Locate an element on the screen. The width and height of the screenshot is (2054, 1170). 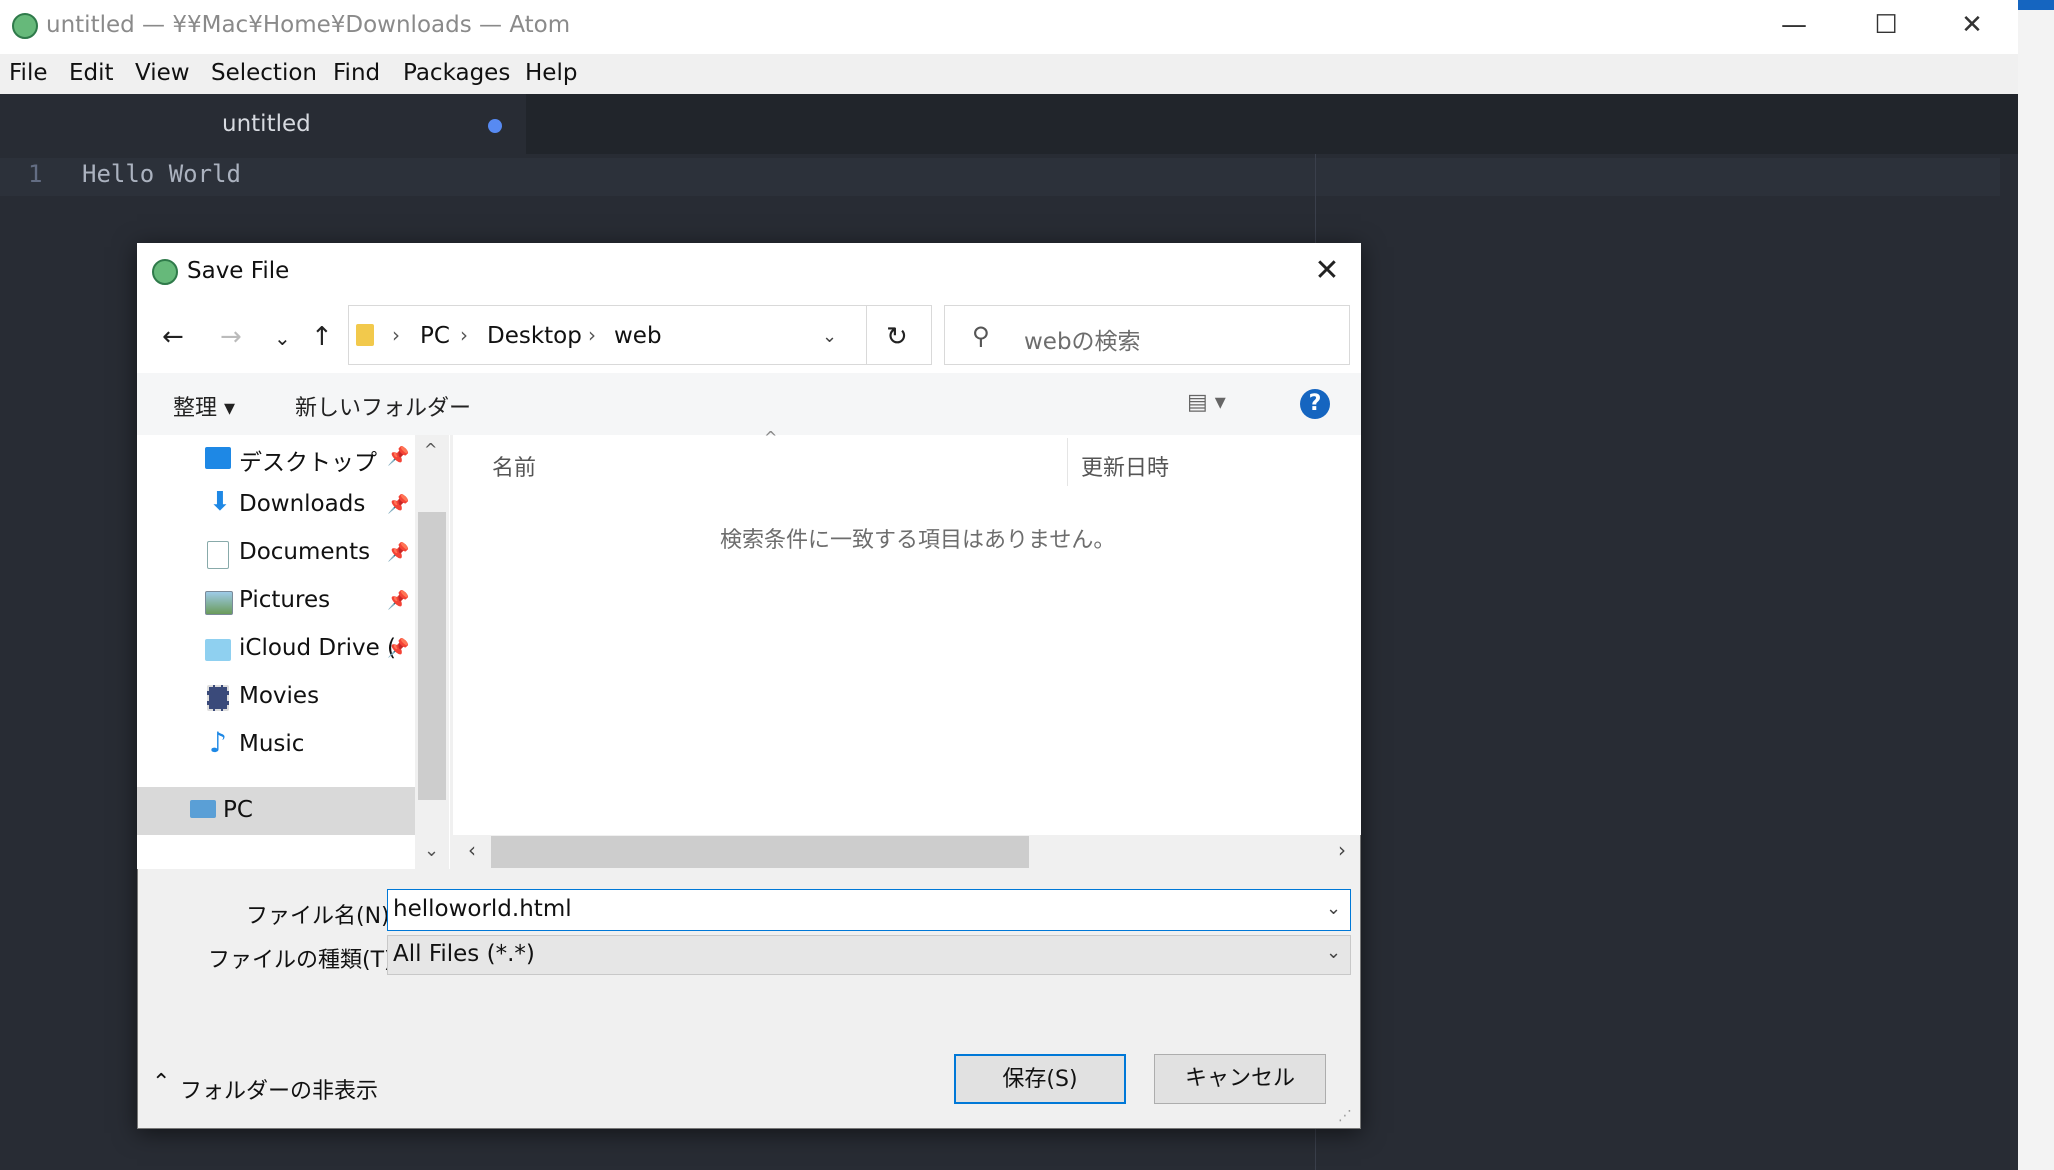
scroll-down-arrow-icon: ⌄ is located at coordinates (431, 850).